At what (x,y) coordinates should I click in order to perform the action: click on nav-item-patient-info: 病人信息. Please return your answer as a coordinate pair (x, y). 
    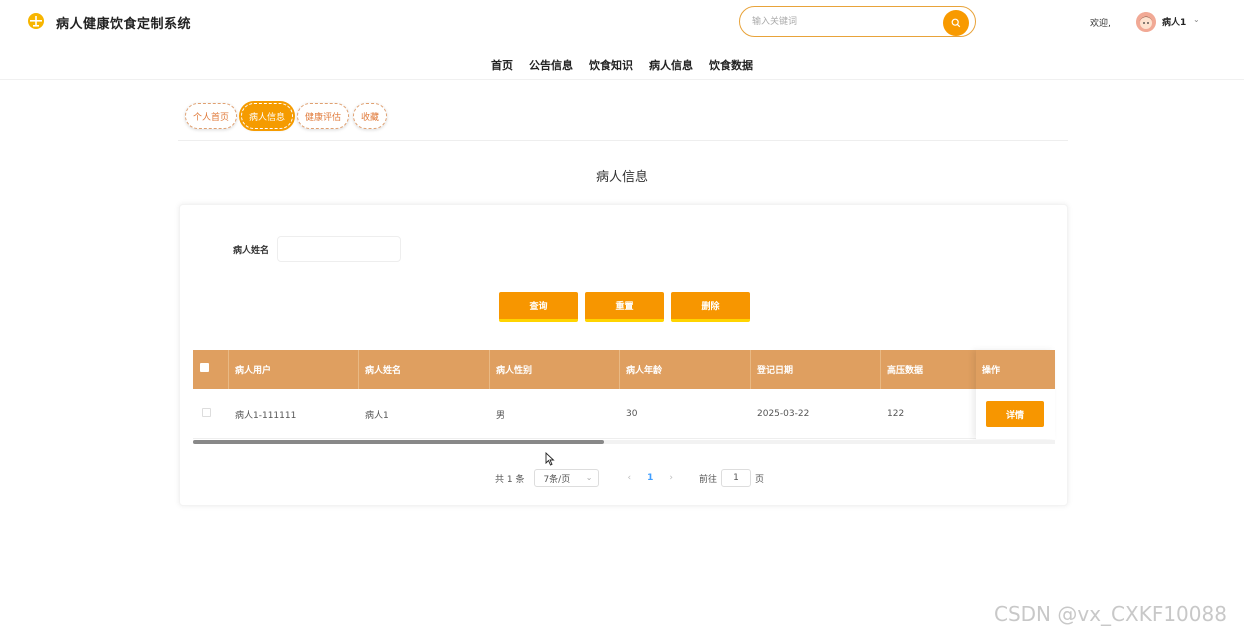
    Looking at the image, I should click on (671, 64).